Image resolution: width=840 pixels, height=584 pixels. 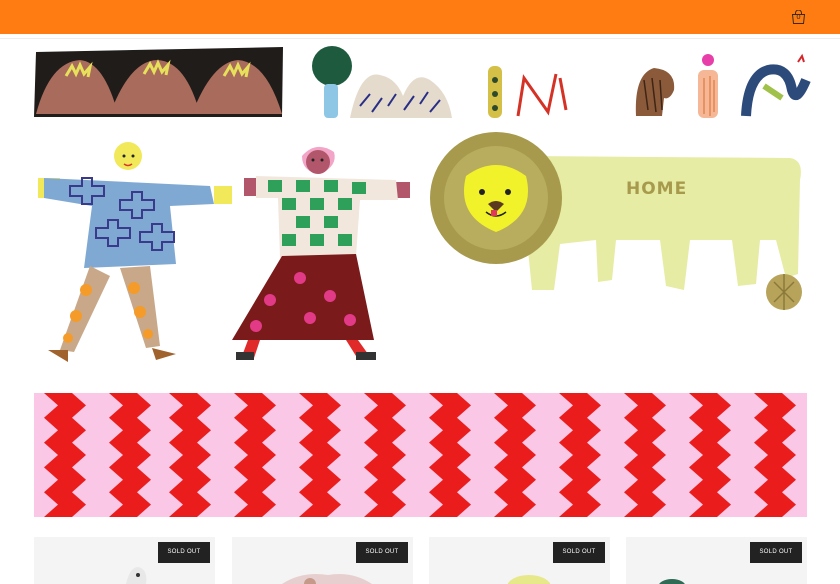 What do you see at coordinates (528, 92) in the screenshot?
I see `letters-in` at bounding box center [528, 92].